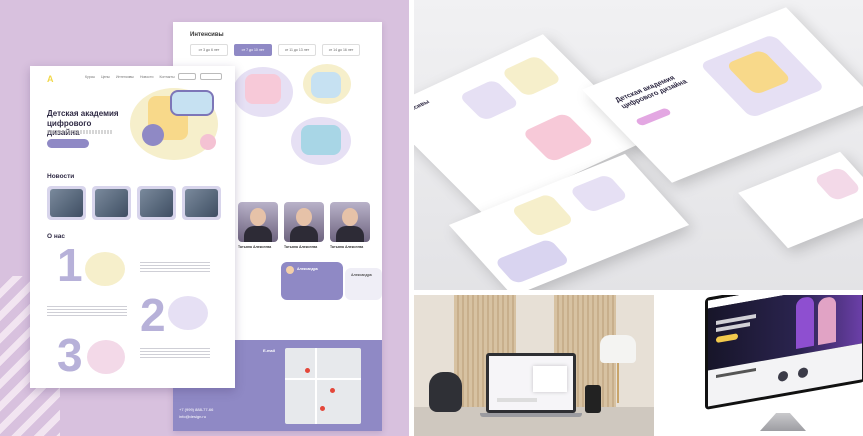  I want to click on step-number: 3, so click(70, 355).